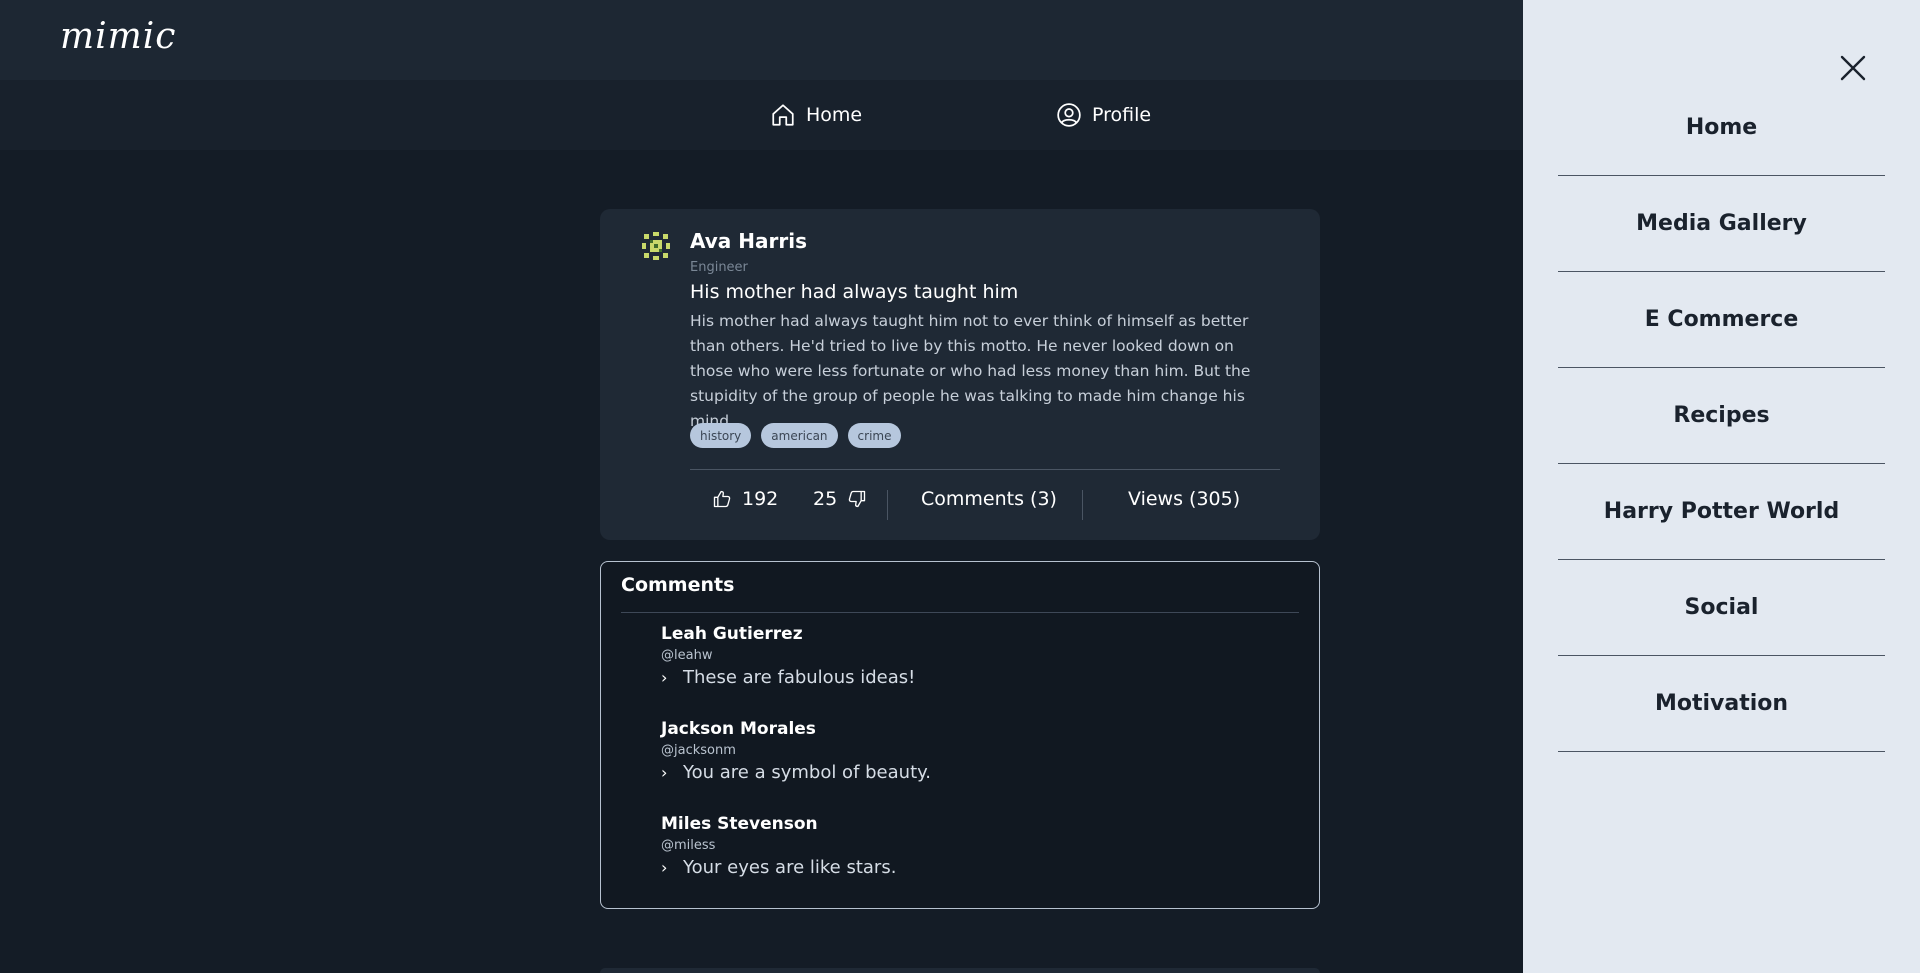 The width and height of the screenshot is (1920, 973). Describe the element at coordinates (1184, 499) in the screenshot. I see `views-count: Views (305)` at that location.